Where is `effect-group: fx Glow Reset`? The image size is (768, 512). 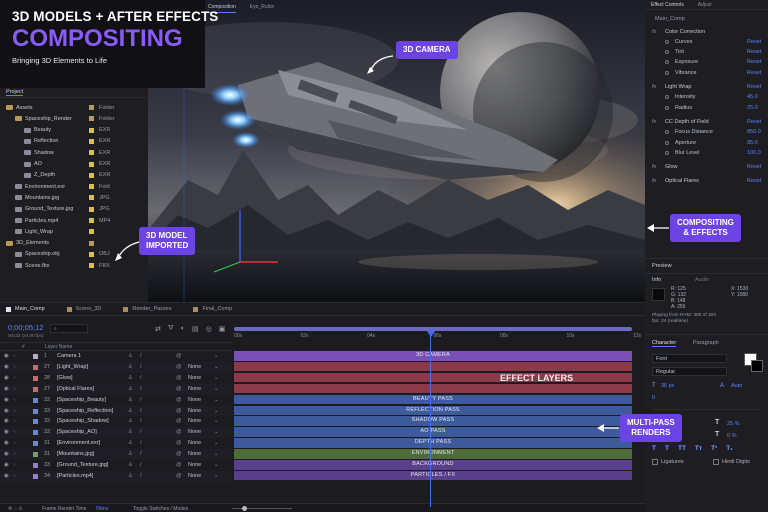 effect-group: fx Glow Reset is located at coordinates (706, 167).